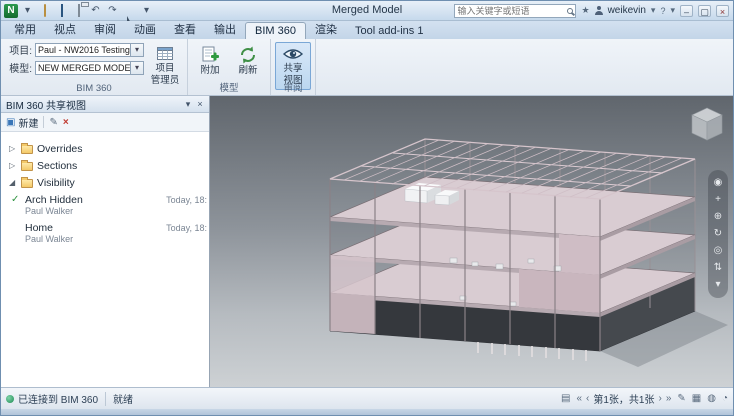 The height and width of the screenshot is (416, 734). What do you see at coordinates (598, 10) in the screenshot?
I see `user-avatar-icon` at bounding box center [598, 10].